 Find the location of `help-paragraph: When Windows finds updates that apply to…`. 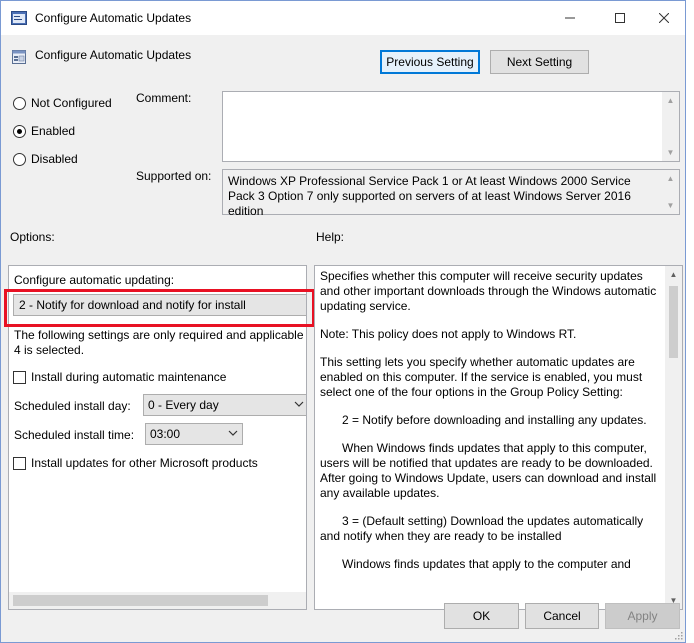

help-paragraph: When Windows finds updates that apply to… is located at coordinates (488, 470).